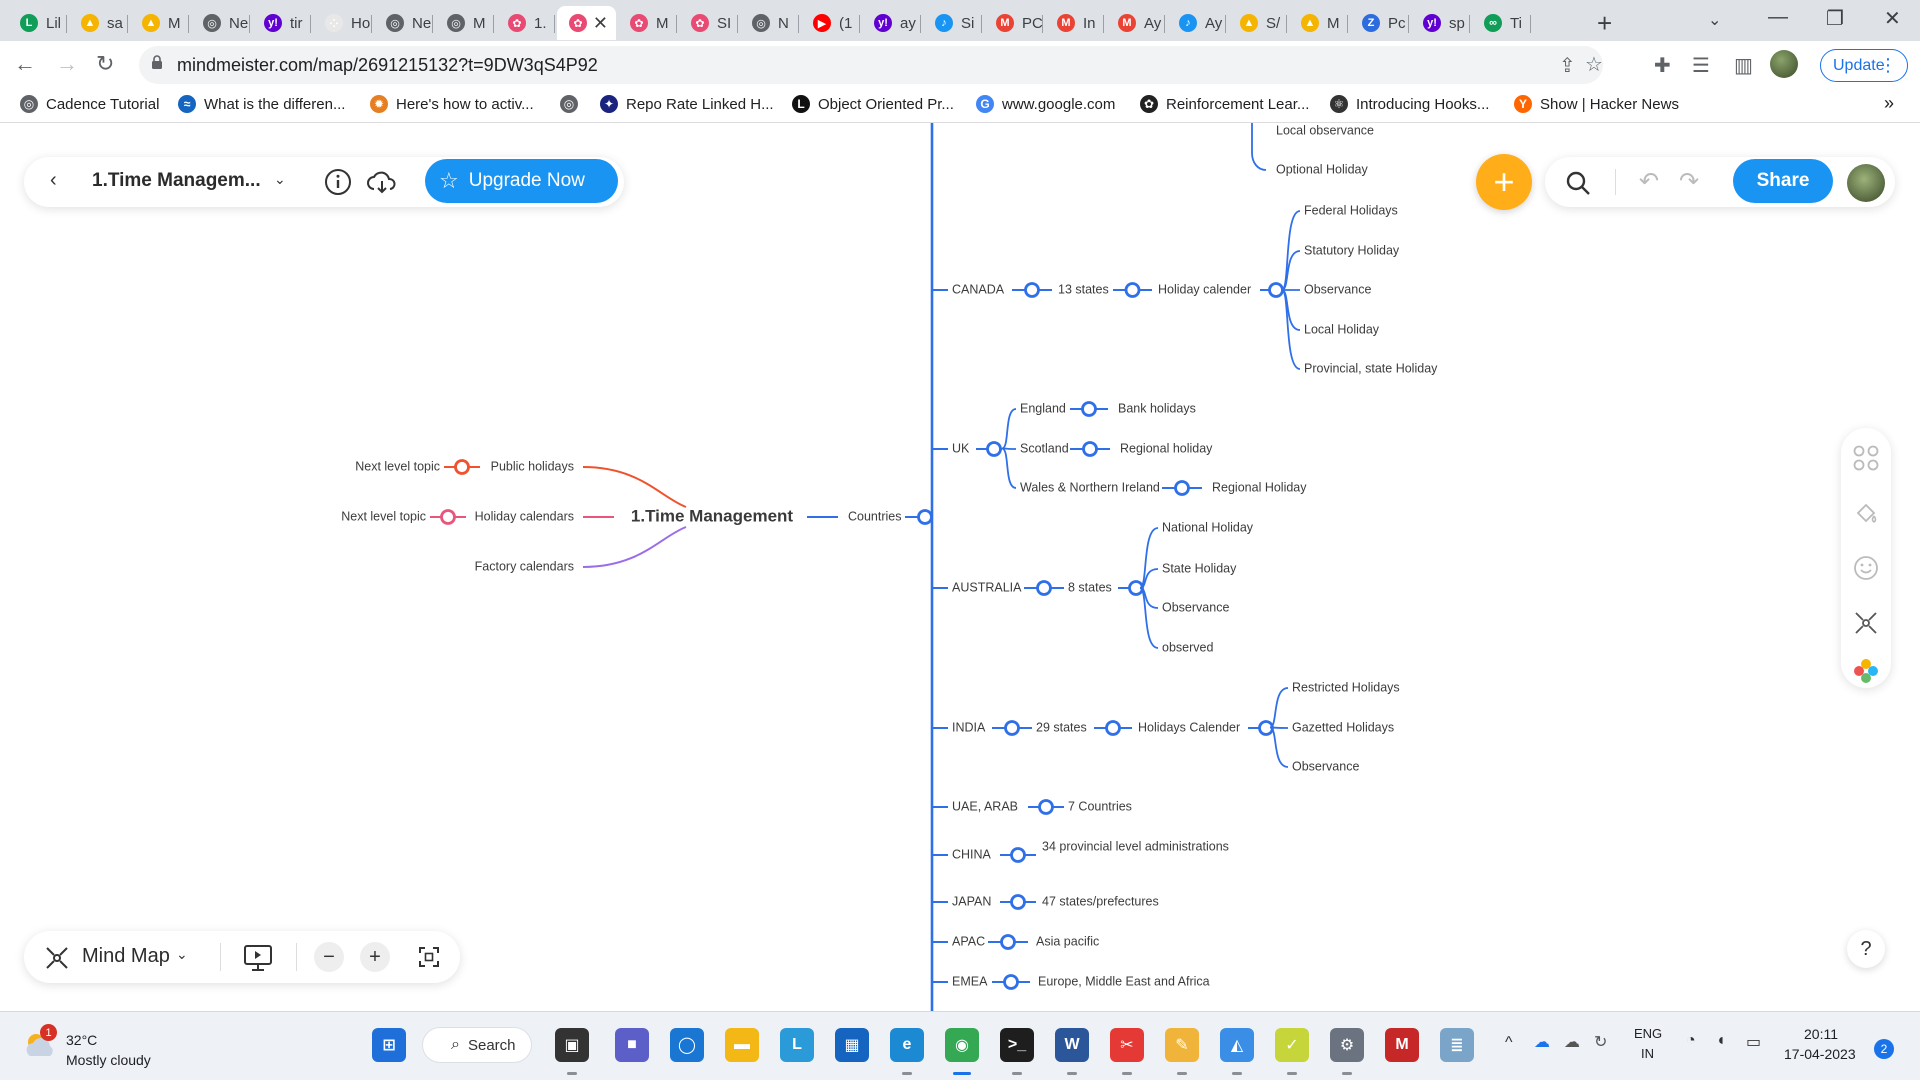 This screenshot has height=1080, width=1920. What do you see at coordinates (1820, 1054) in the screenshot?
I see `clock-date: 17-04-2023` at bounding box center [1820, 1054].